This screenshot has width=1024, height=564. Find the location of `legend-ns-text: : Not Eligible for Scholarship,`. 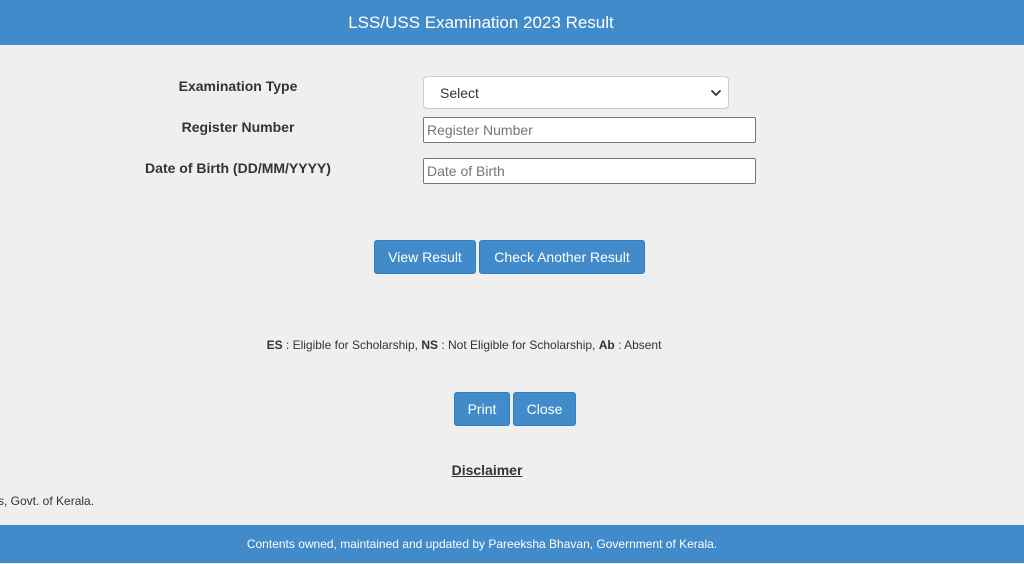

legend-ns-text: : Not Eligible for Scholarship, is located at coordinates (518, 345).